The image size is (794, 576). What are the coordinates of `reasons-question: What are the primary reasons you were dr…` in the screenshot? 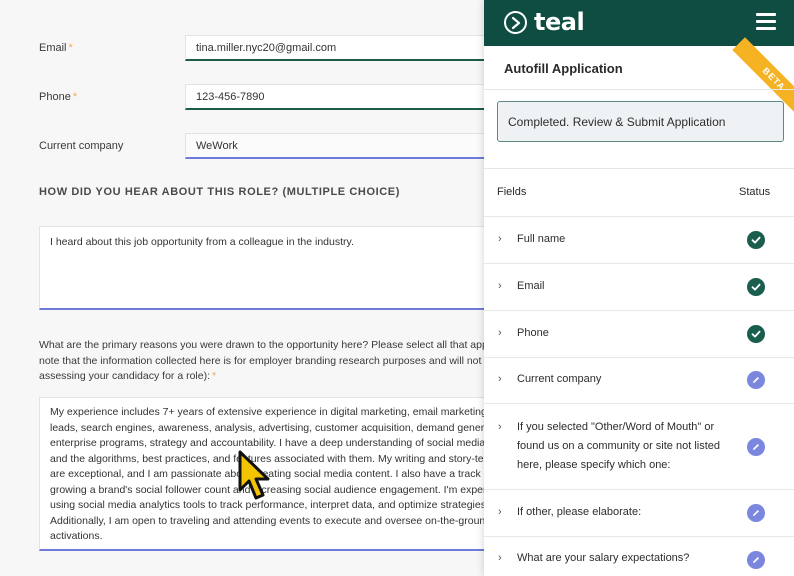 It's located at (269, 361).